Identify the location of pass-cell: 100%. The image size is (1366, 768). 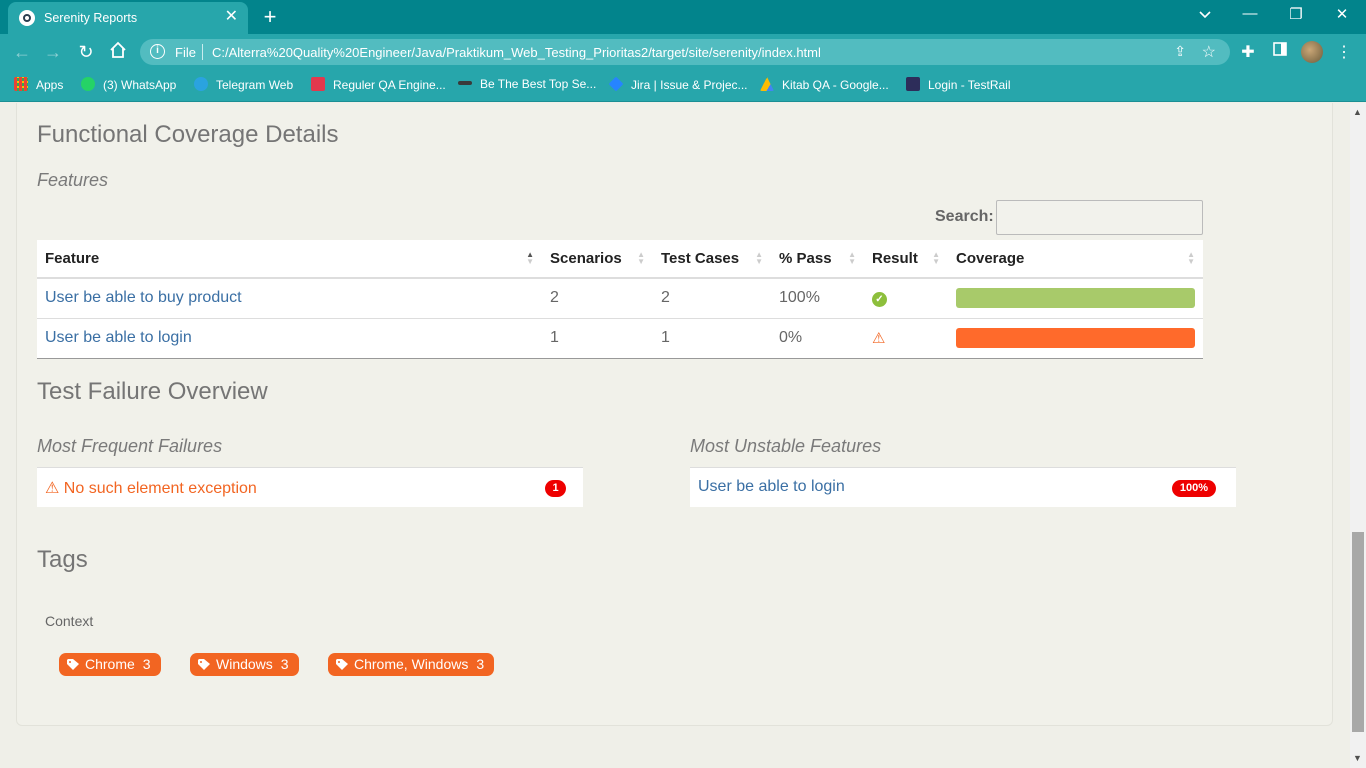
(817, 298).